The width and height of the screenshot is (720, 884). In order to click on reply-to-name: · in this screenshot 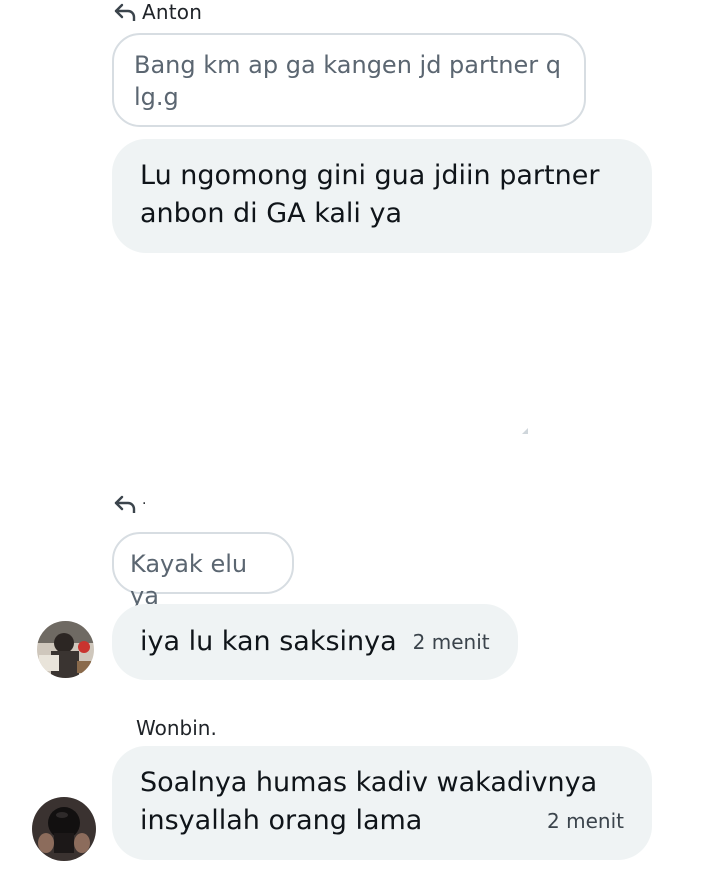, I will do `click(144, 504)`.